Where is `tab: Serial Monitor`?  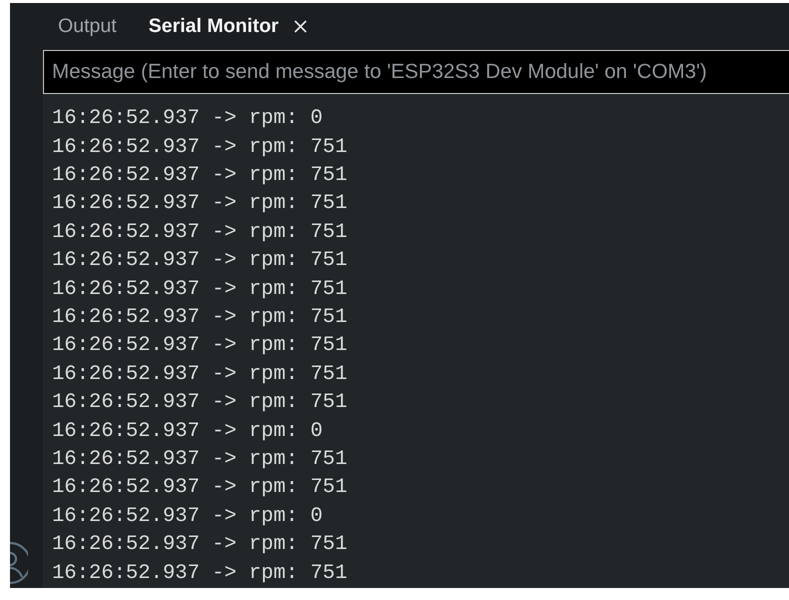
tab: Serial Monitor is located at coordinates (227, 27).